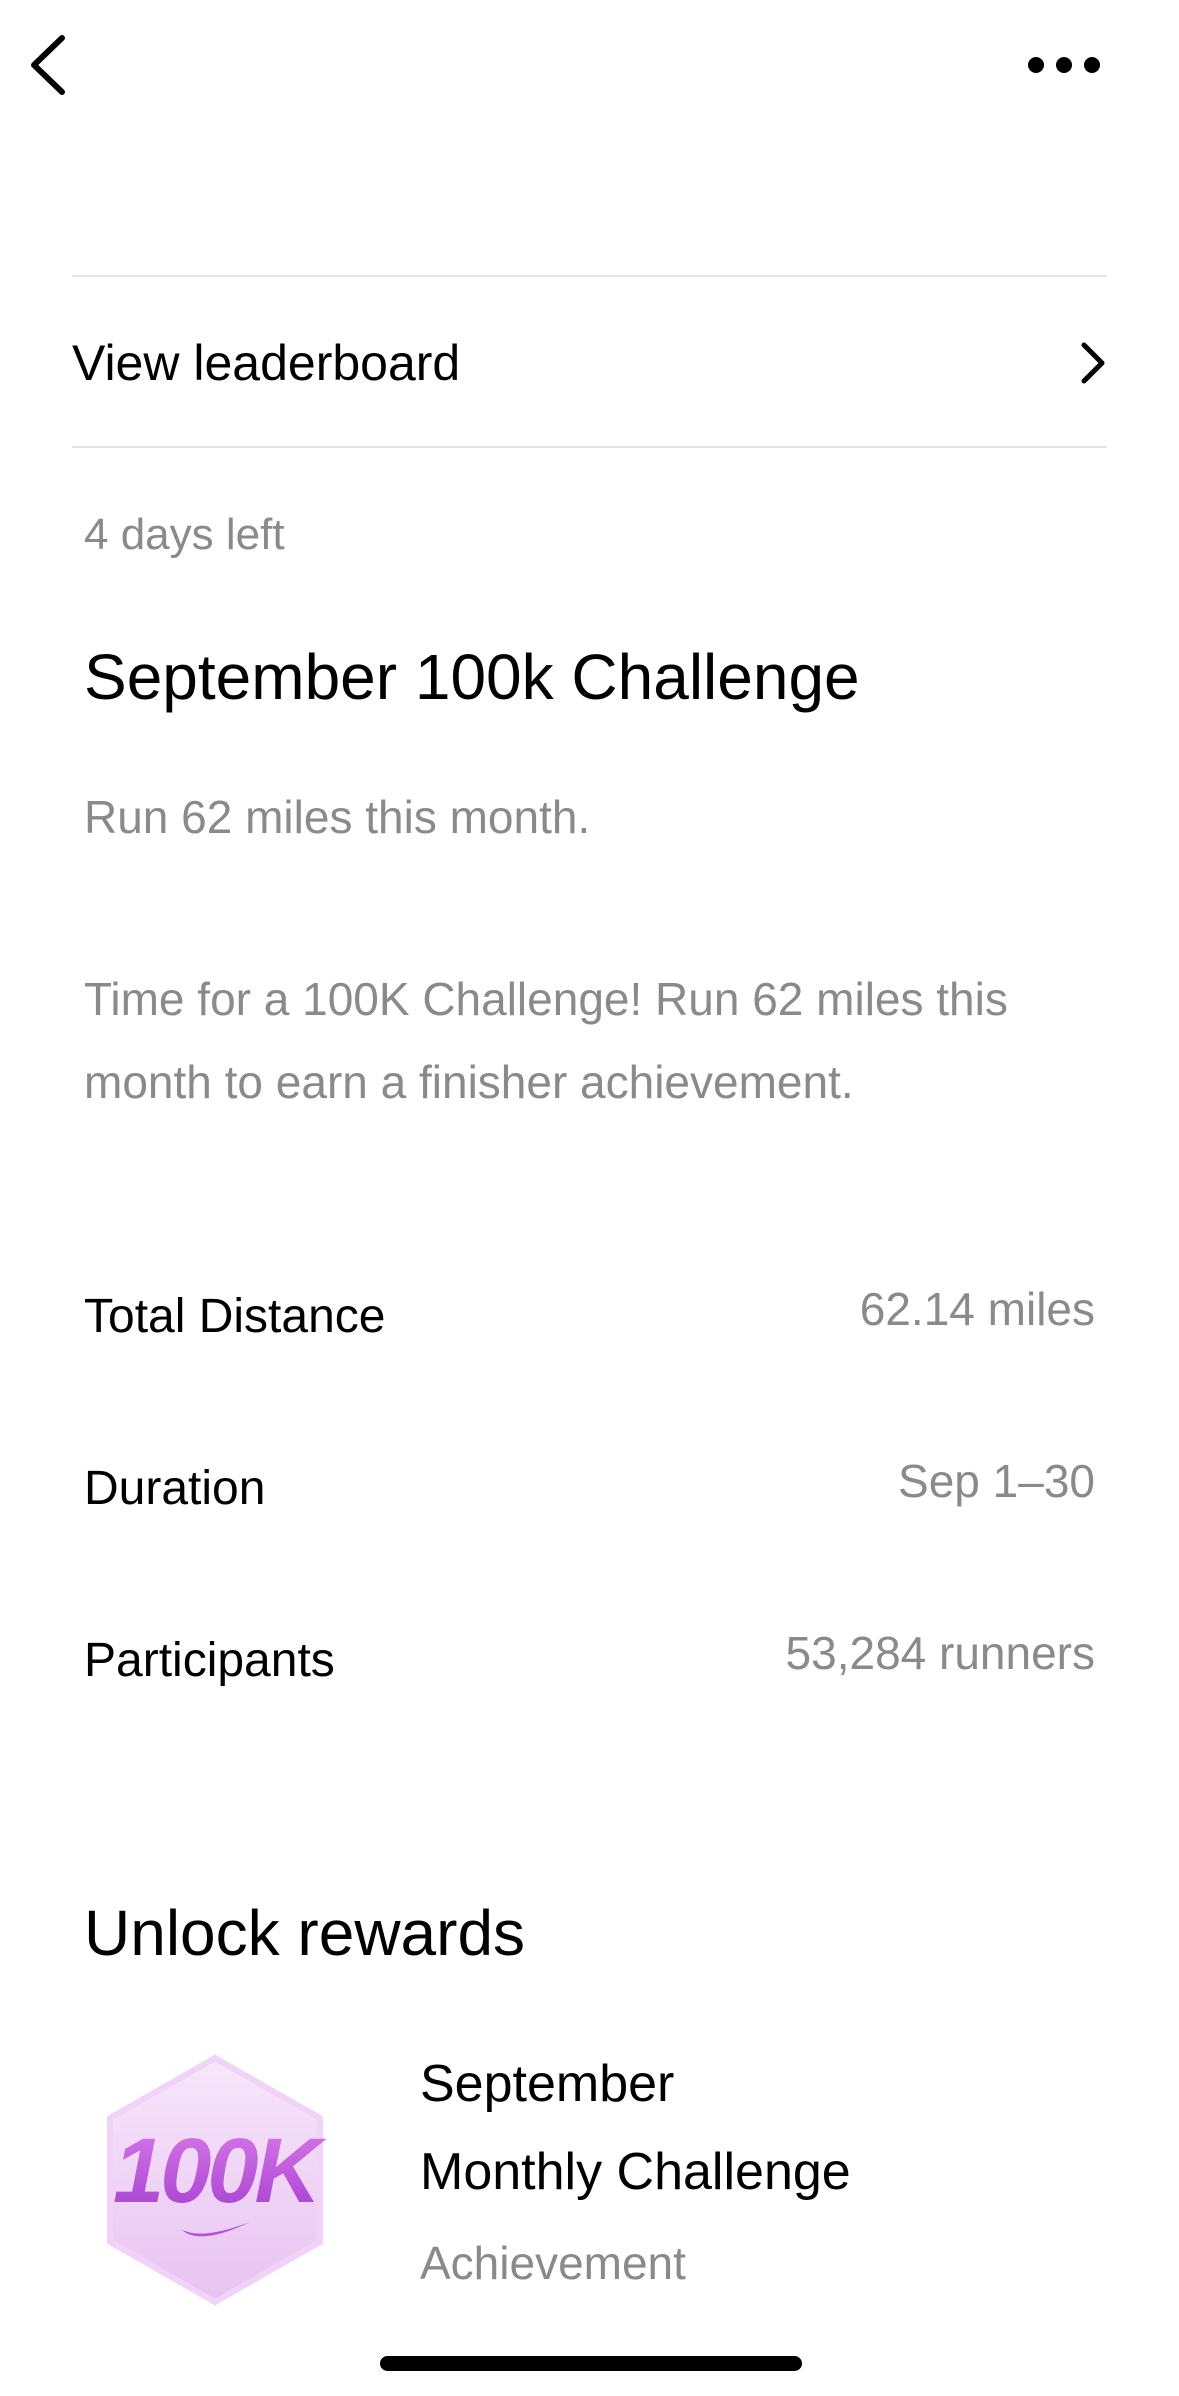 This screenshot has width=1179, height=2396. I want to click on ellipsis-icon, so click(1064, 65).